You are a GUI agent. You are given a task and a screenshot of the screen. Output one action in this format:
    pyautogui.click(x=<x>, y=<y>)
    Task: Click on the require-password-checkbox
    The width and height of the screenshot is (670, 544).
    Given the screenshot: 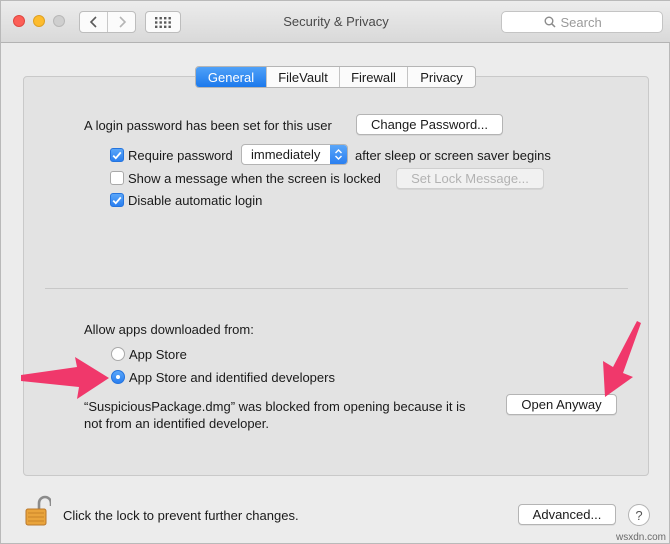 What is the action you would take?
    pyautogui.click(x=117, y=155)
    